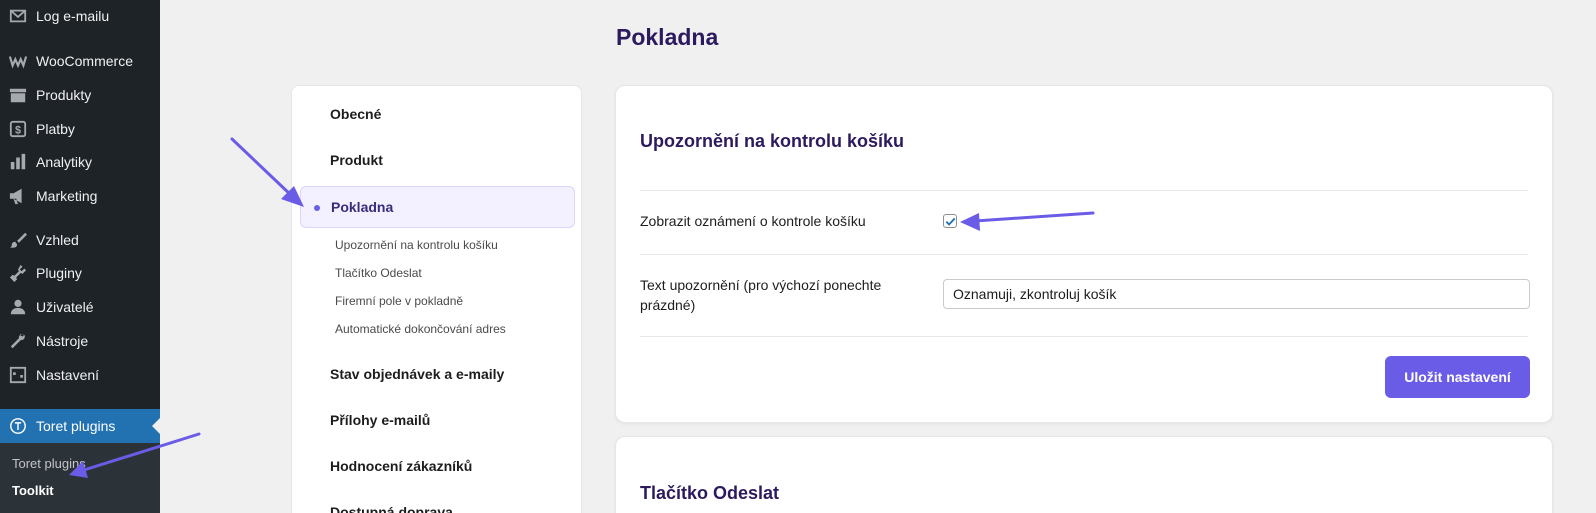 The width and height of the screenshot is (1596, 513). Describe the element at coordinates (1457, 377) in the screenshot. I see `save-settings-button: Uložit nastavení` at that location.